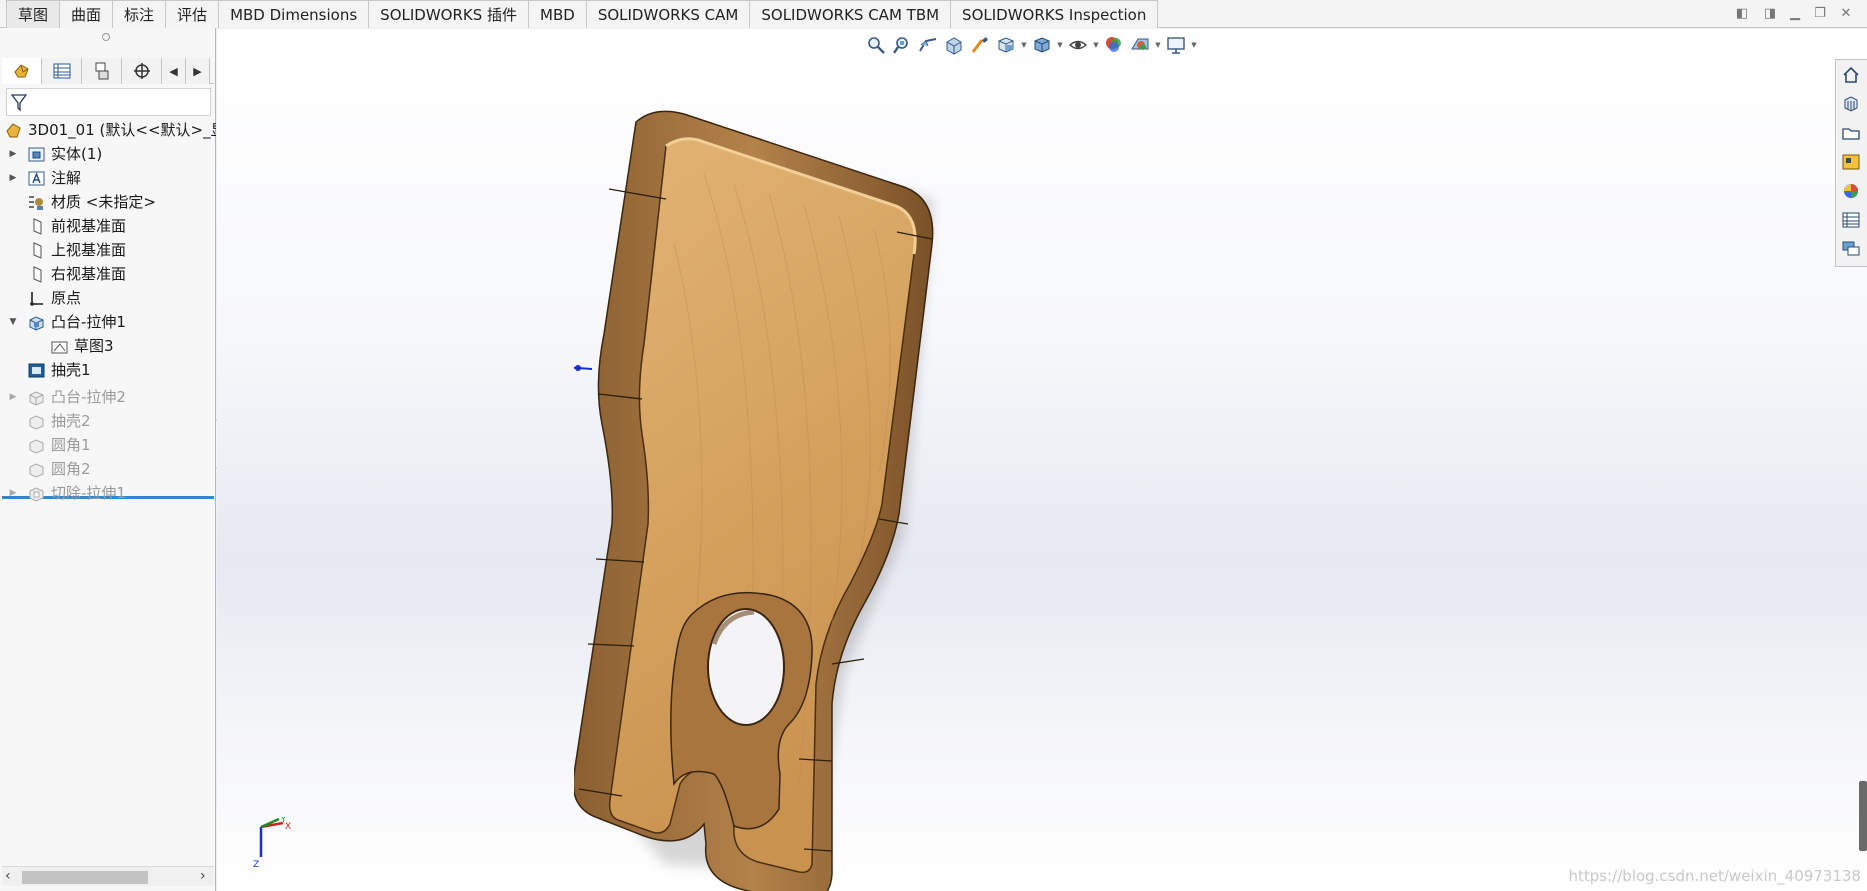 The image size is (1867, 891). What do you see at coordinates (876, 45) in the screenshot?
I see `zoom-to-fit-icon` at bounding box center [876, 45].